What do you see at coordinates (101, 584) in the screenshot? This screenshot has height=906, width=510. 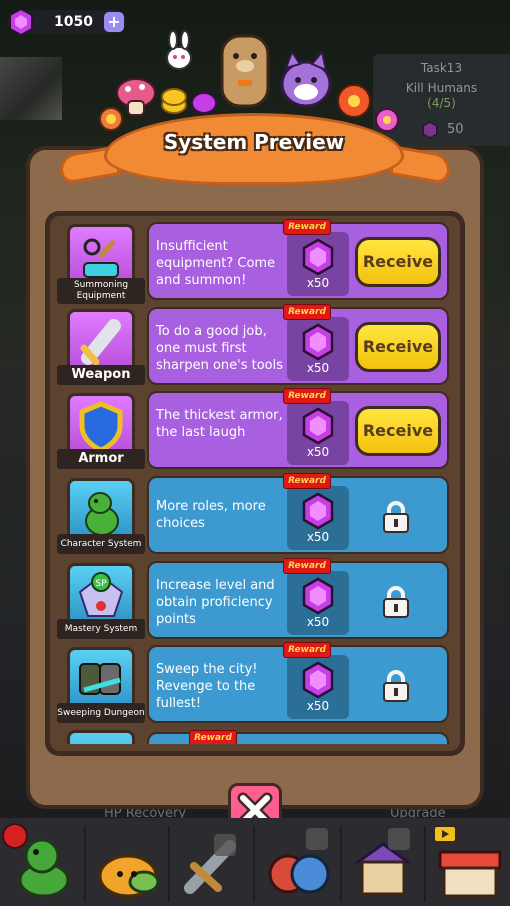 I see `svg-text: SP` at bounding box center [101, 584].